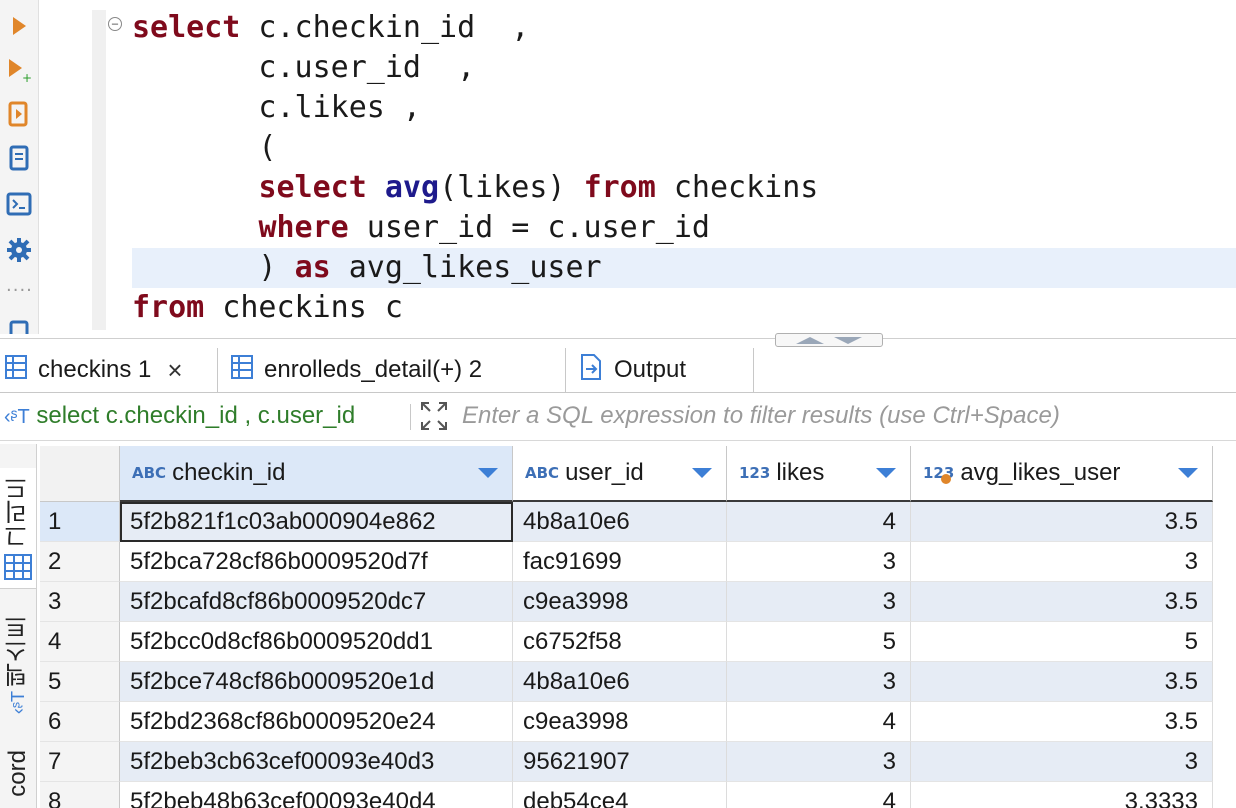  Describe the element at coordinates (819, 474) in the screenshot. I see `column-header-likes: 123 likes` at that location.